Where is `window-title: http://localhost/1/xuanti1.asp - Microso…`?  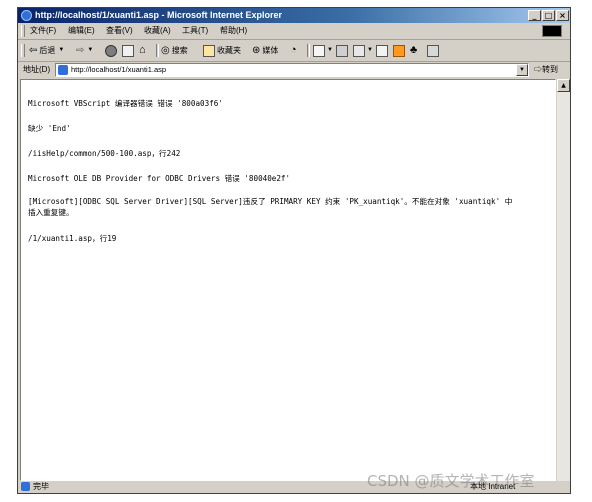
window-title: http://localhost/1/xuanti1.asp - Microso… is located at coordinates (159, 15).